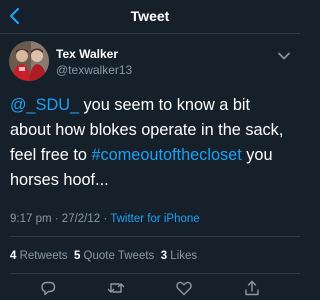 This screenshot has height=300, width=320. I want to click on user-handle: @texwalker13, so click(94, 70).